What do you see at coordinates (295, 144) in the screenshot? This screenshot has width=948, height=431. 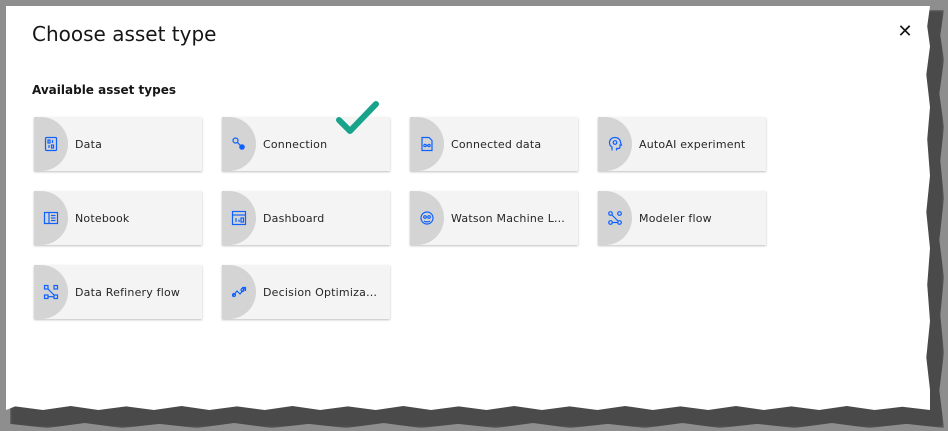 I see `tile-label: Connection` at bounding box center [295, 144].